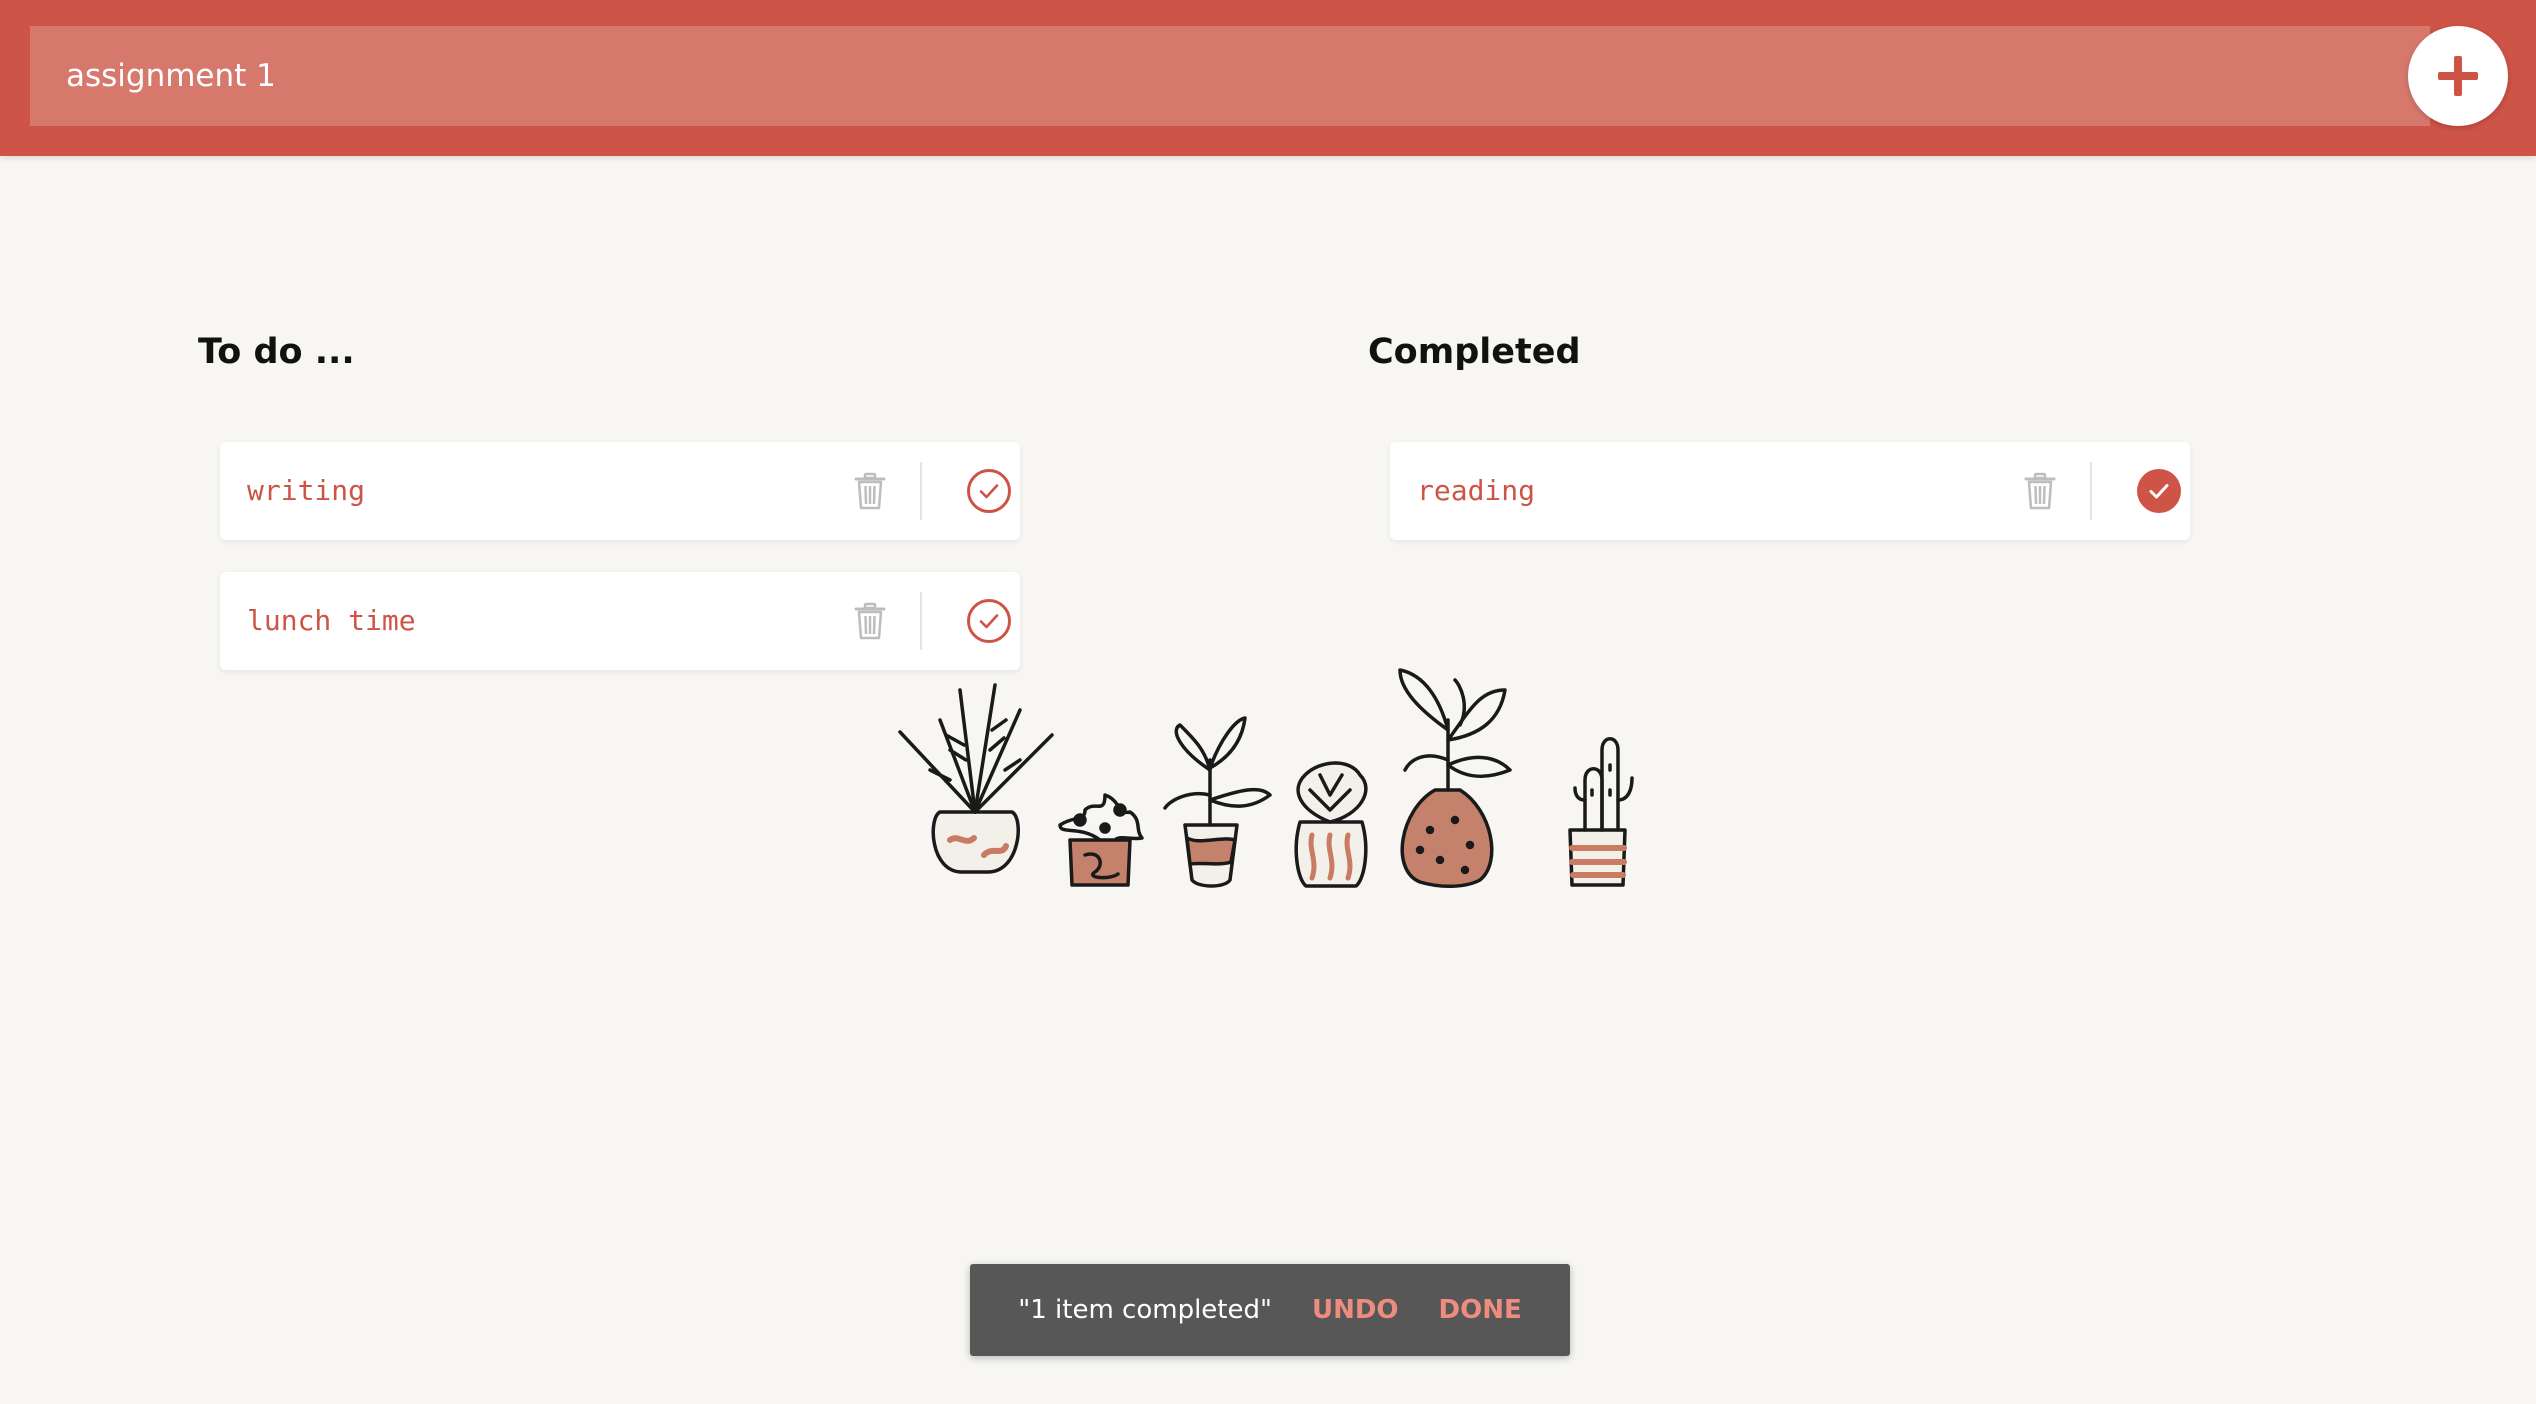  Describe the element at coordinates (1790, 491) in the screenshot. I see `completed-item: reading` at that location.